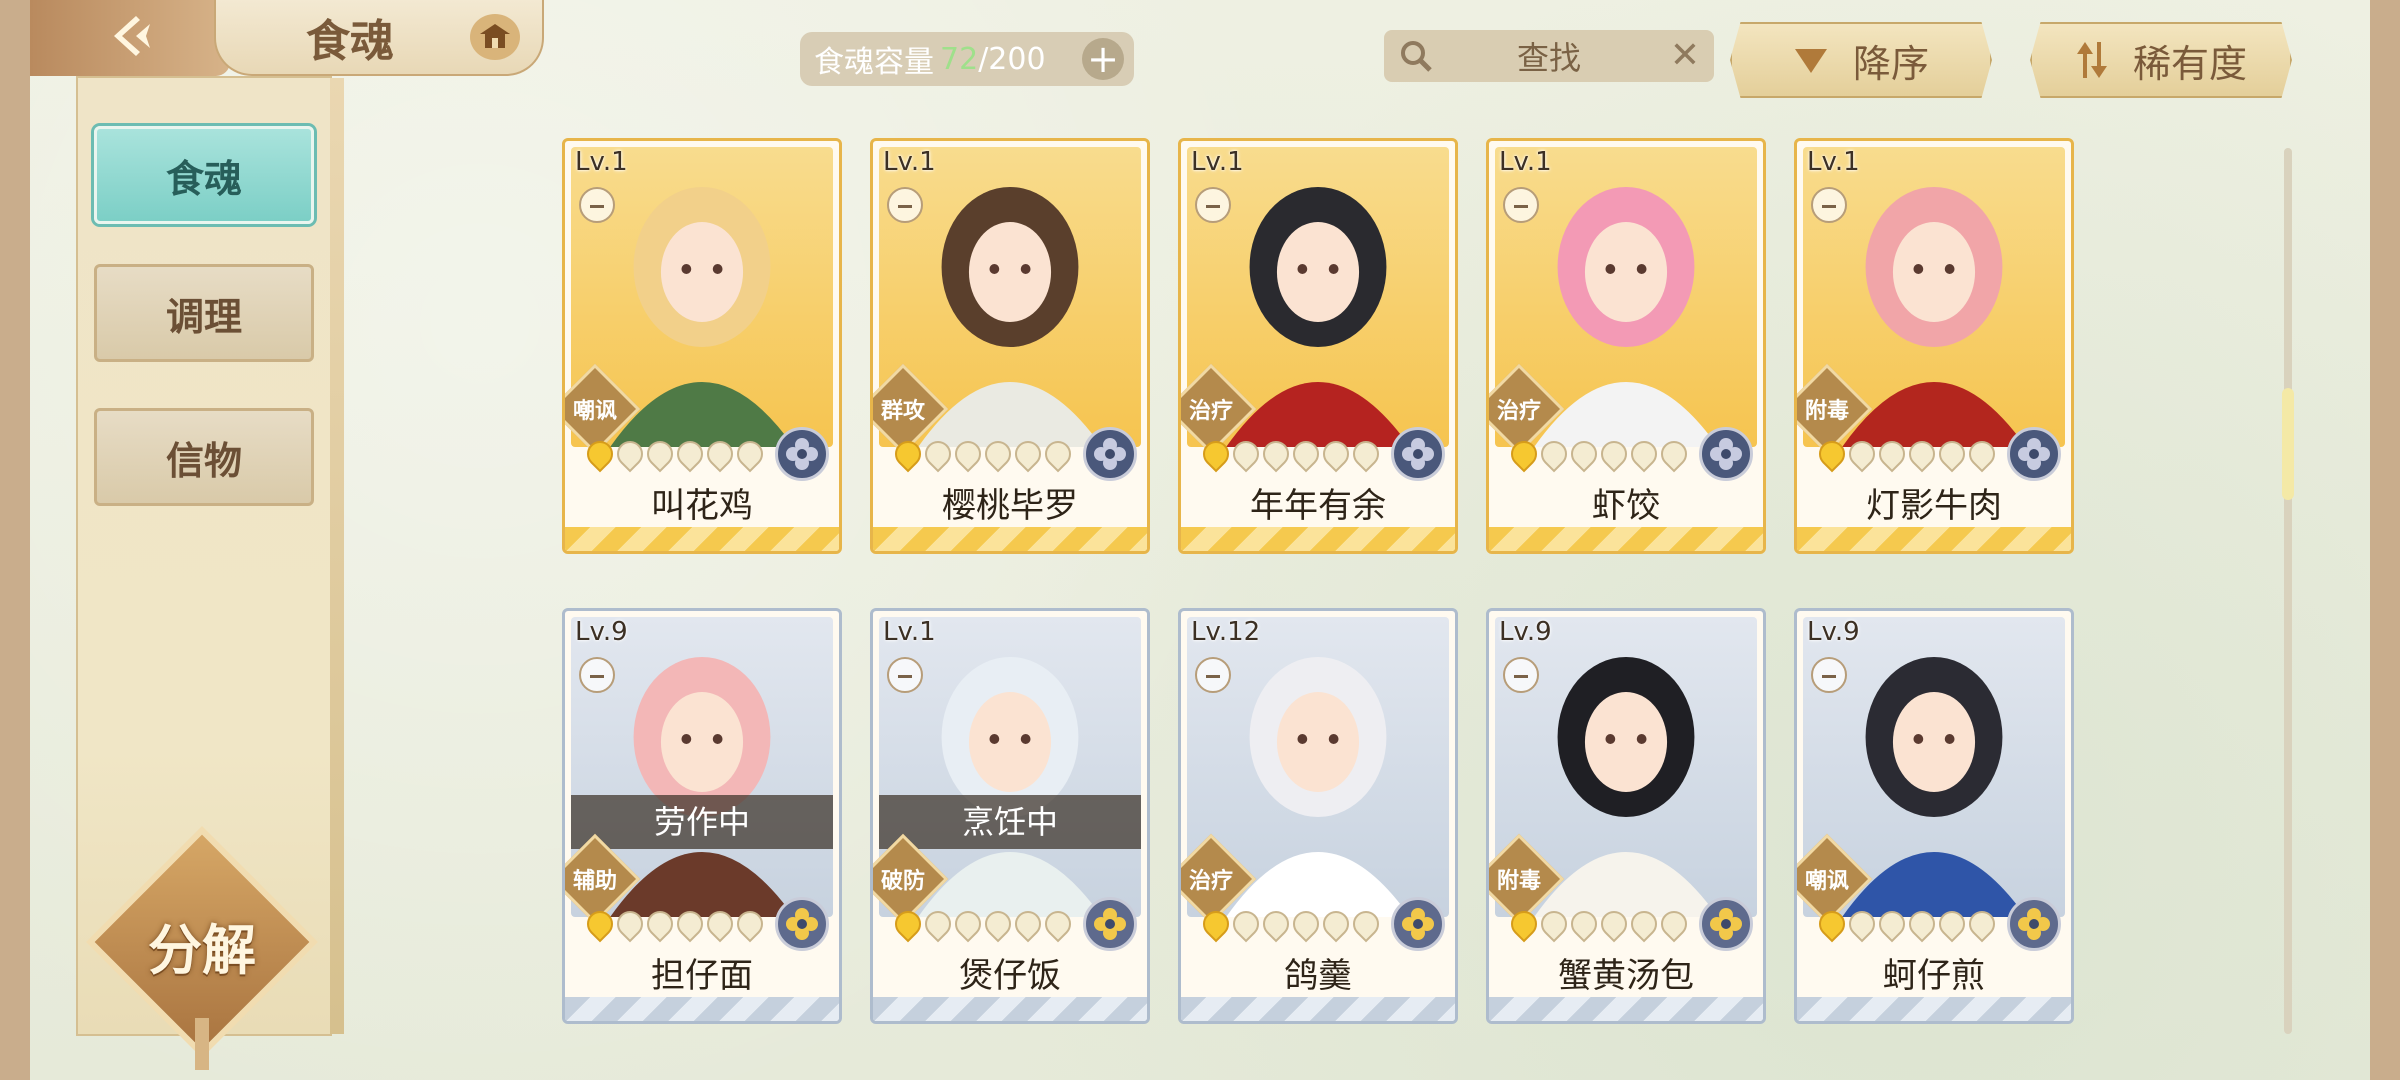 The width and height of the screenshot is (2400, 1080). What do you see at coordinates (874, 62) in the screenshot?
I see `capacity-label: 食魂容量` at bounding box center [874, 62].